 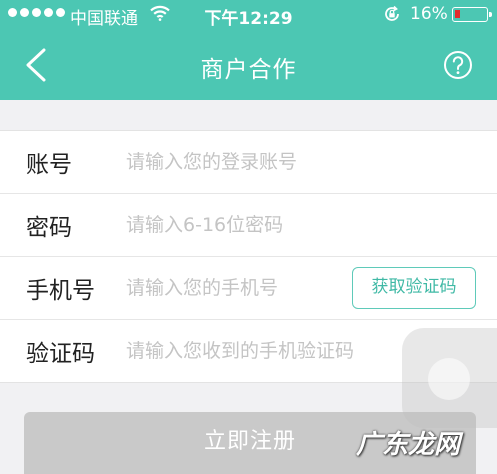 What do you see at coordinates (429, 14) in the screenshot?
I see `battery-percent: 16%` at bounding box center [429, 14].